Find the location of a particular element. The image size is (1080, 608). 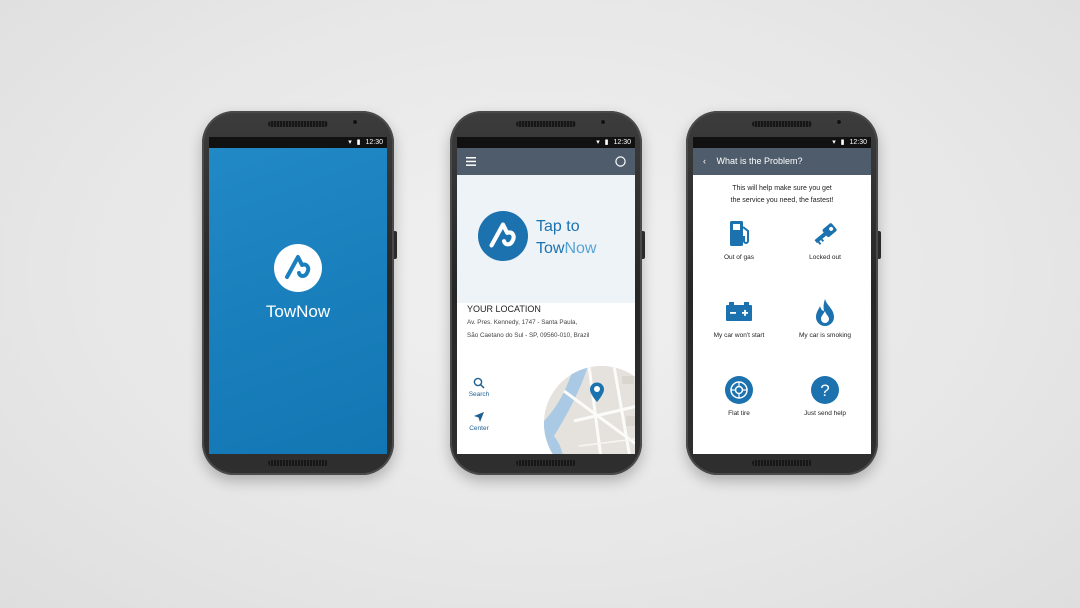

option-car-wont-start: My car won't start is located at coordinates (739, 318).